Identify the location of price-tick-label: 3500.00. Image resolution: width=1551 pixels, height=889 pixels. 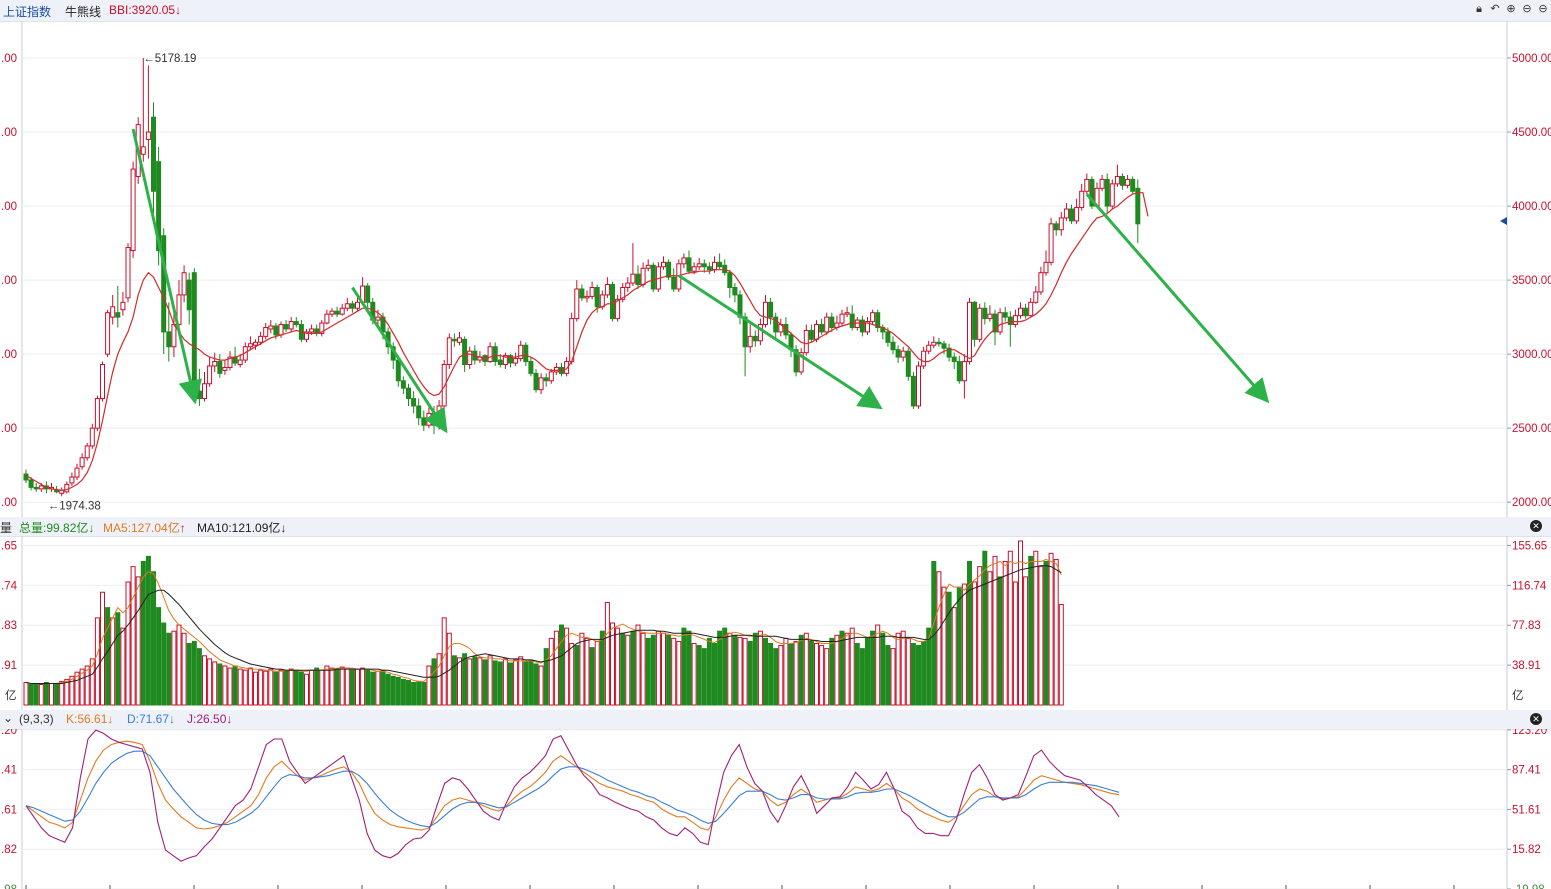
(1531, 281).